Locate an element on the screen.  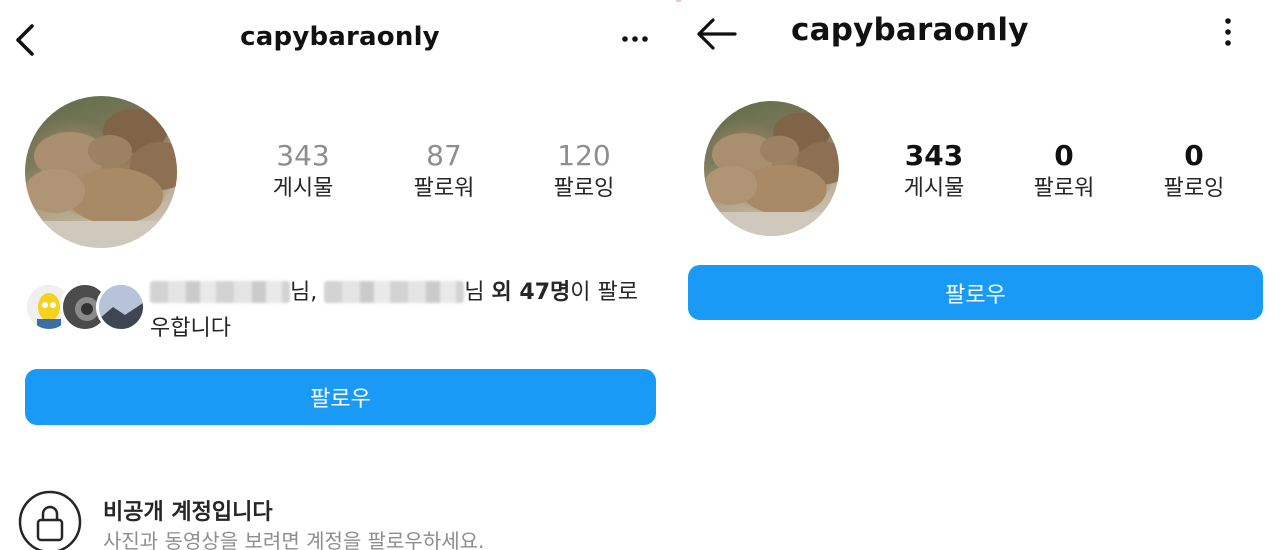
more-options-button-right is located at coordinates (1228, 33).